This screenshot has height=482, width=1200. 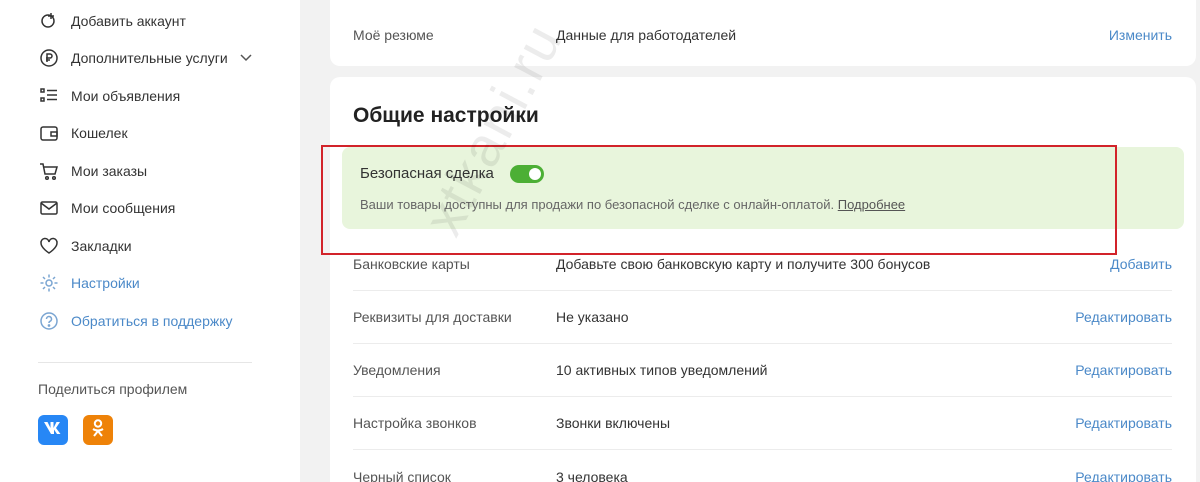 What do you see at coordinates (113, 389) in the screenshot?
I see `share-profile-label: Поделиться профилем` at bounding box center [113, 389].